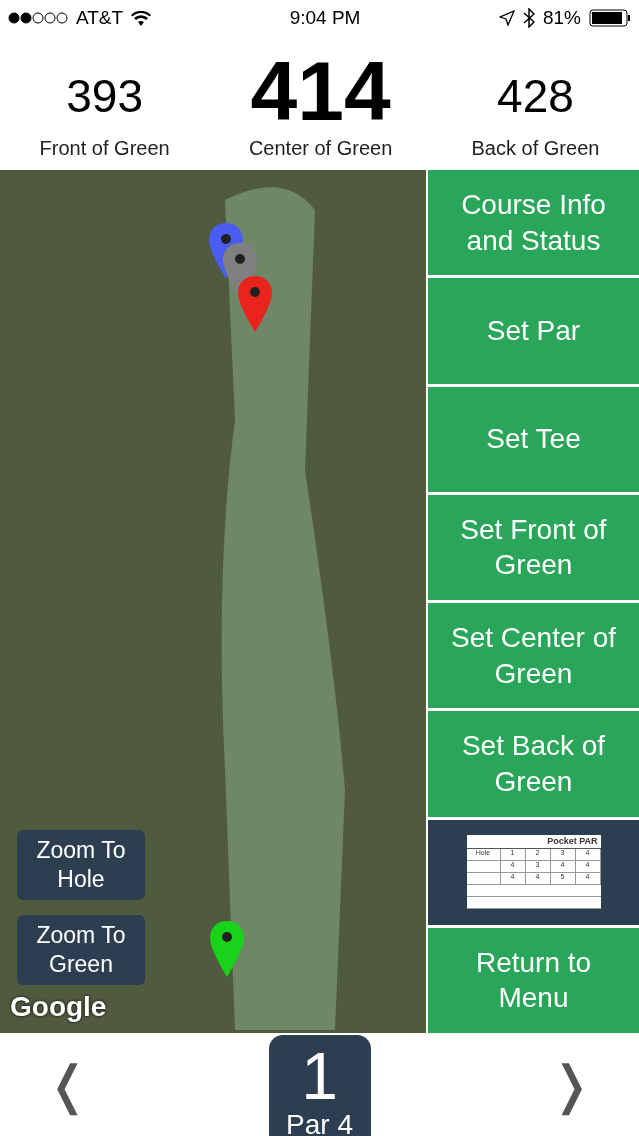 This screenshot has width=639, height=1136. Describe the element at coordinates (141, 18) in the screenshot. I see `wifi-icon` at that location.